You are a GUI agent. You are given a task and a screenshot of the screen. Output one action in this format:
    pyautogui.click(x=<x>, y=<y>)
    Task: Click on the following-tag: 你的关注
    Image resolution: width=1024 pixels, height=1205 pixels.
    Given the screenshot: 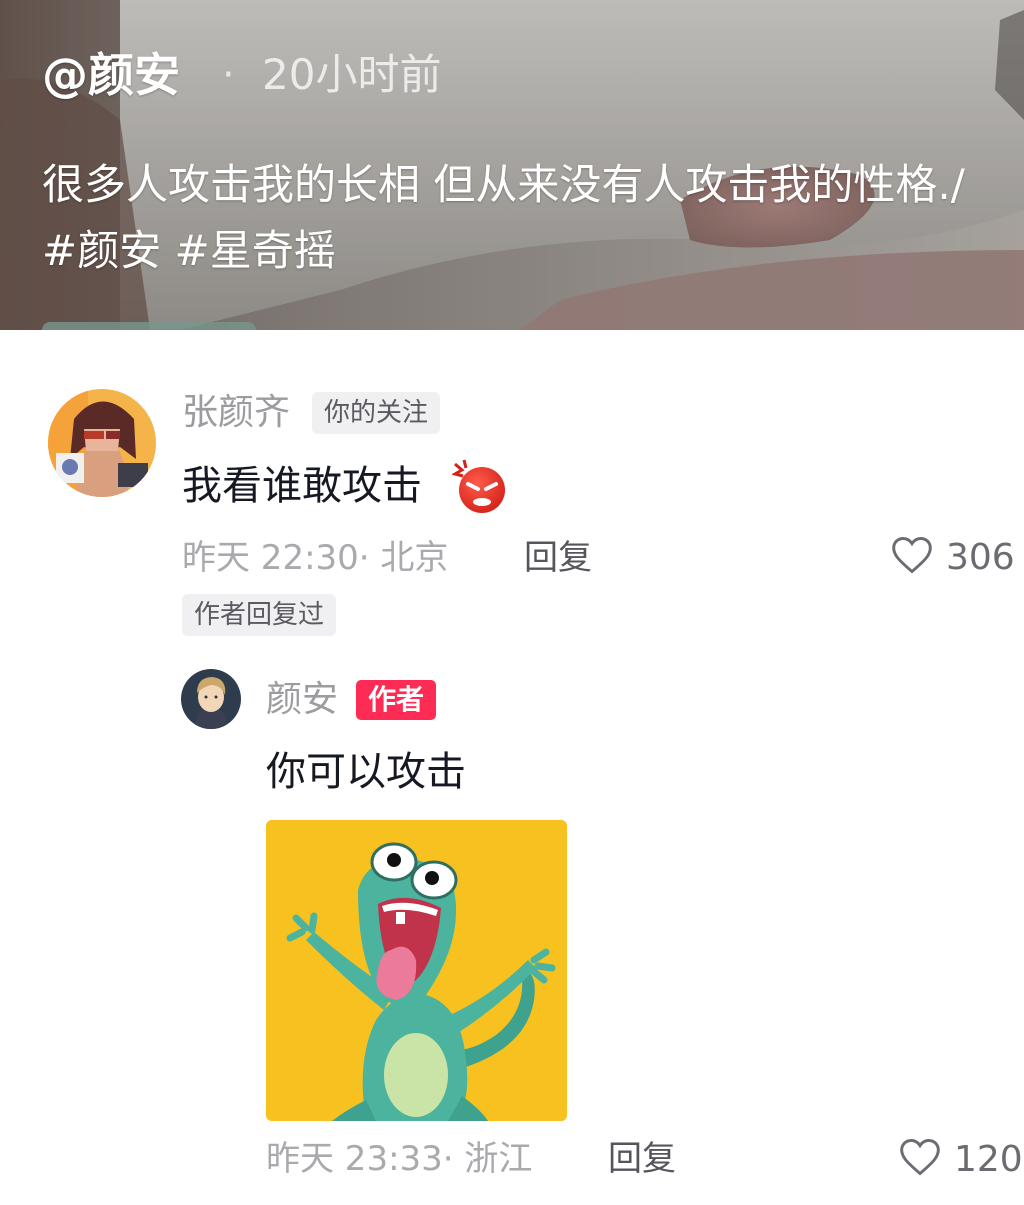 What is the action you would take?
    pyautogui.click(x=376, y=413)
    